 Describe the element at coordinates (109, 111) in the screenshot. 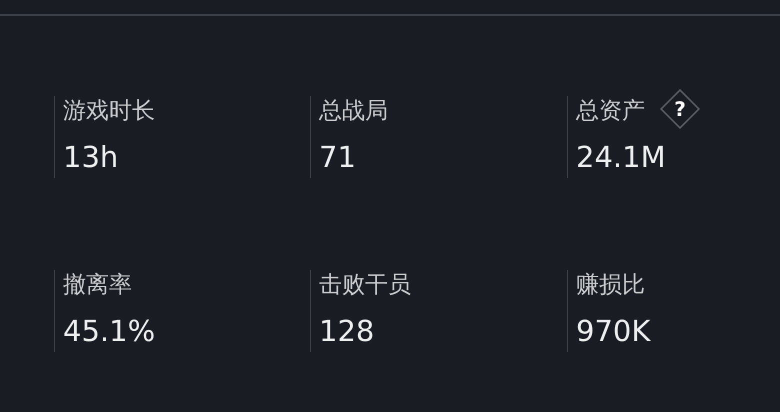

I see `stat-label: 游戏时长` at that location.